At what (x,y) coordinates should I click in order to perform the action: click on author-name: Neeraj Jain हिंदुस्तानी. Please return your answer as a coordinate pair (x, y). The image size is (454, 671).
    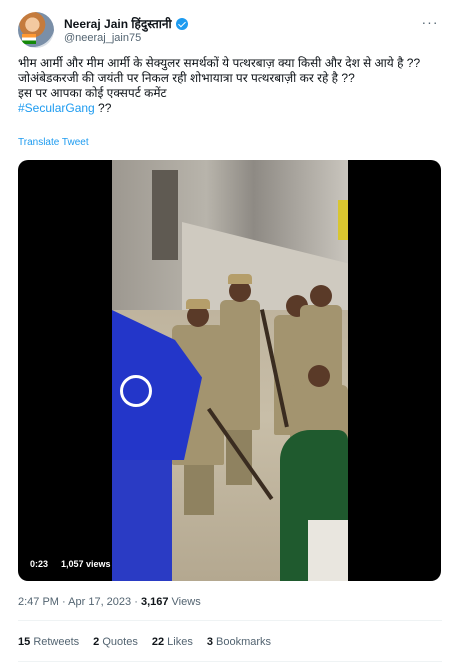
    Looking at the image, I should click on (118, 23).